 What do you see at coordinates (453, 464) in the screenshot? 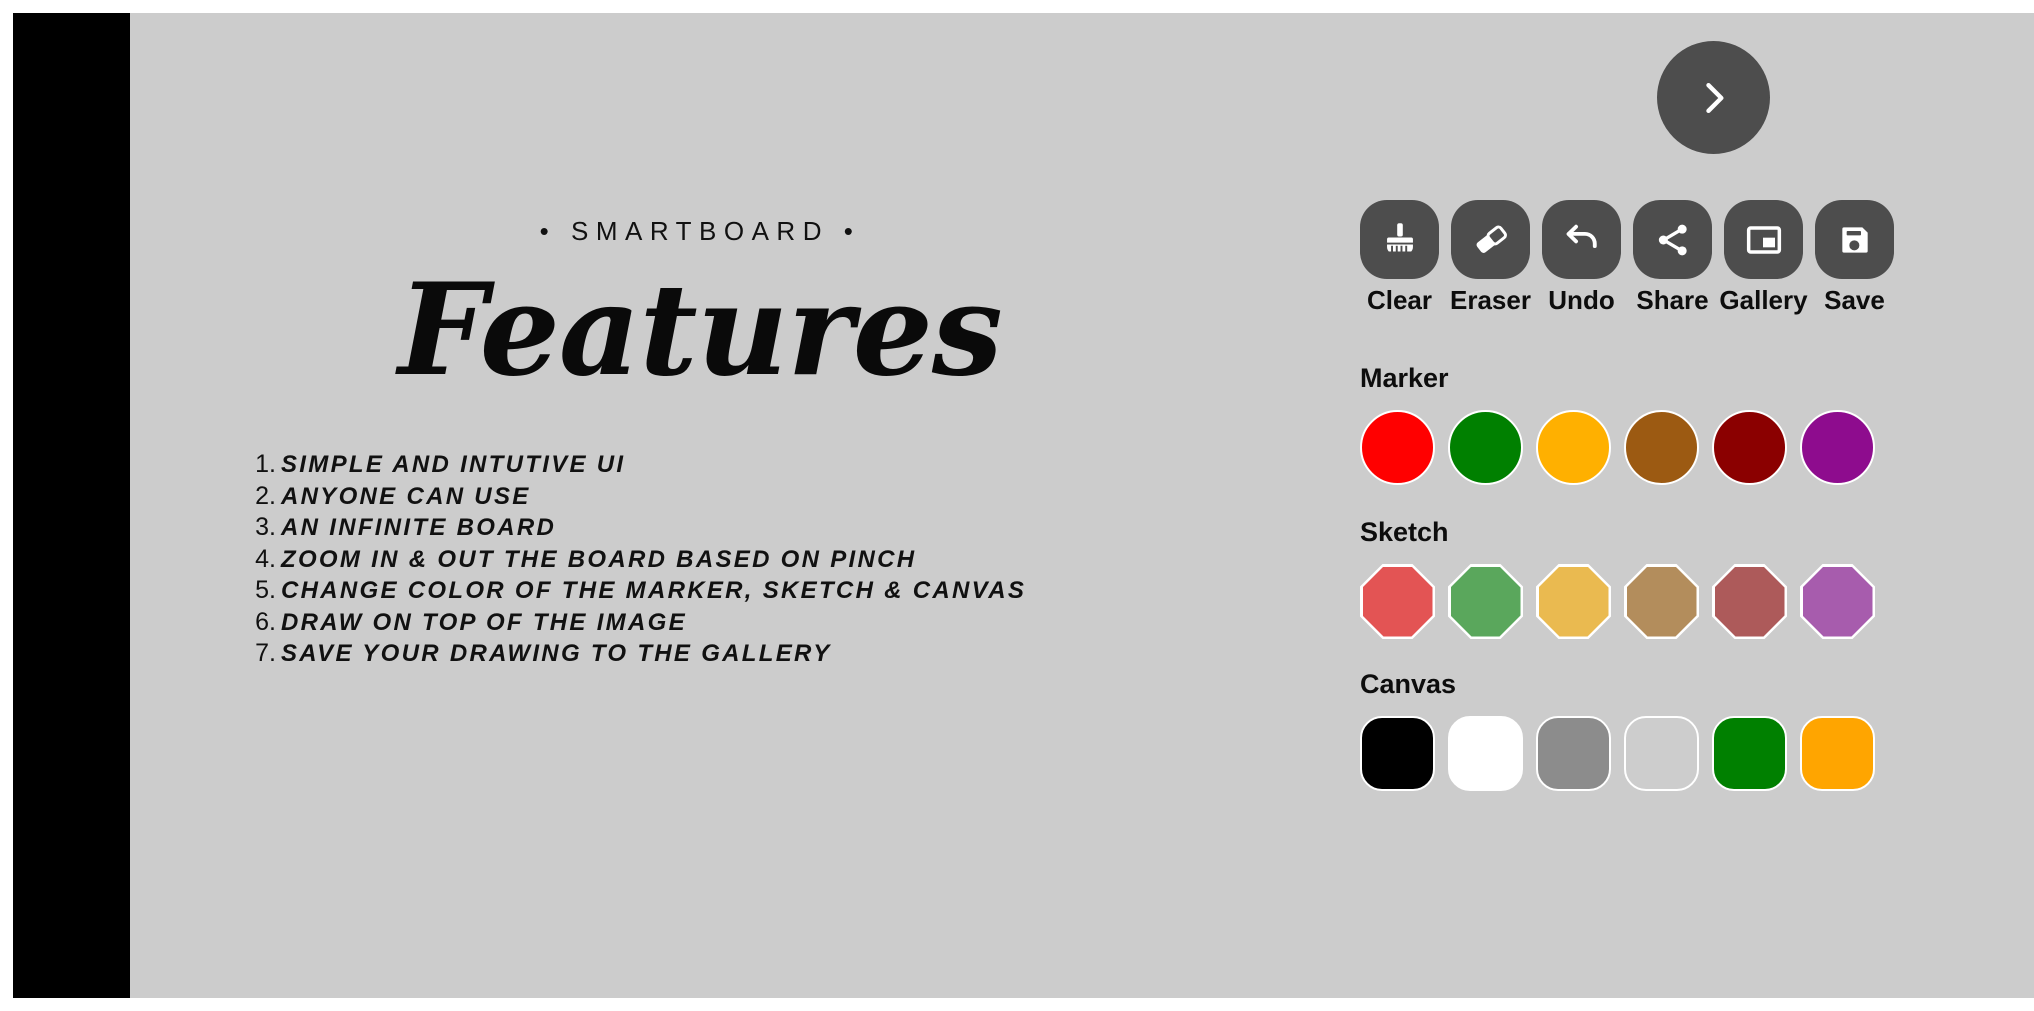
I see `list-item-label: SIMPLE AND INTUTIVE UI` at bounding box center [453, 464].